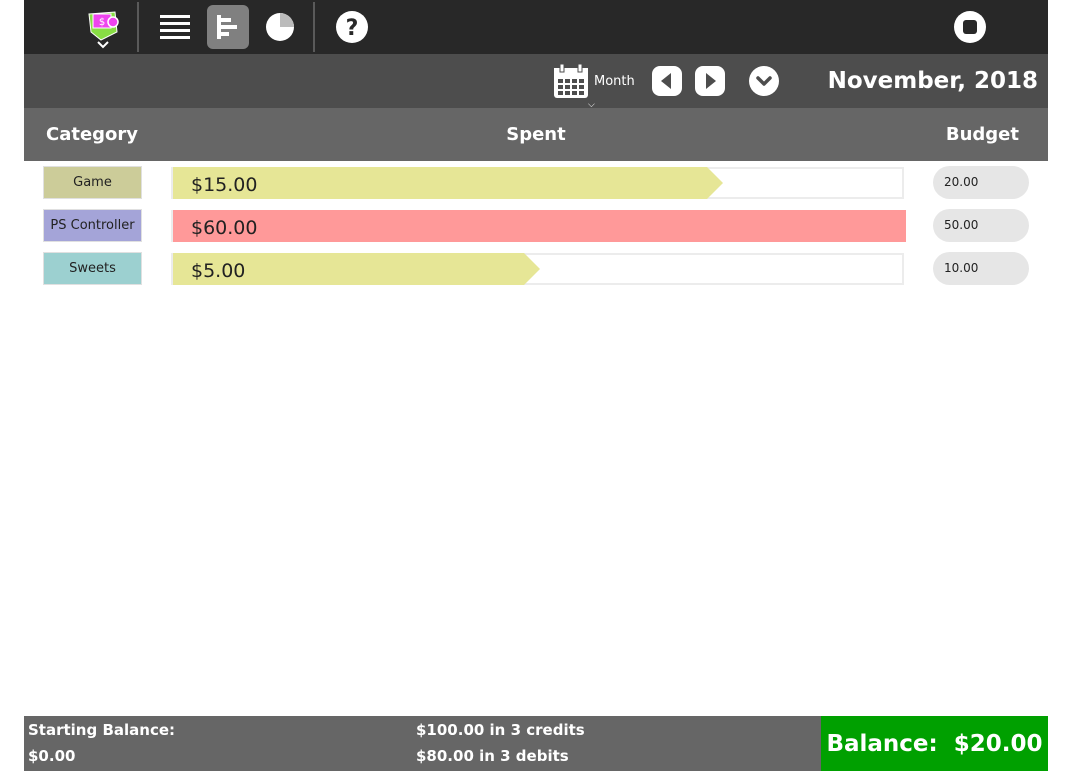 This screenshot has width=1072, height=771. What do you see at coordinates (224, 185) in the screenshot?
I see `spent-amount: $15.00` at bounding box center [224, 185].